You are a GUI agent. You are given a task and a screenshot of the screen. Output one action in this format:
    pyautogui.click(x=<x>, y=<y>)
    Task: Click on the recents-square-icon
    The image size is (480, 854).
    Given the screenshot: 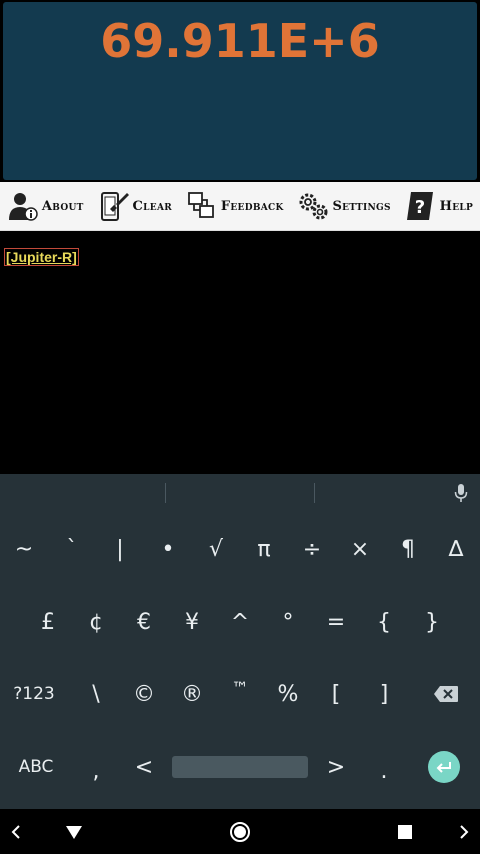 What is the action you would take?
    pyautogui.click(x=405, y=832)
    